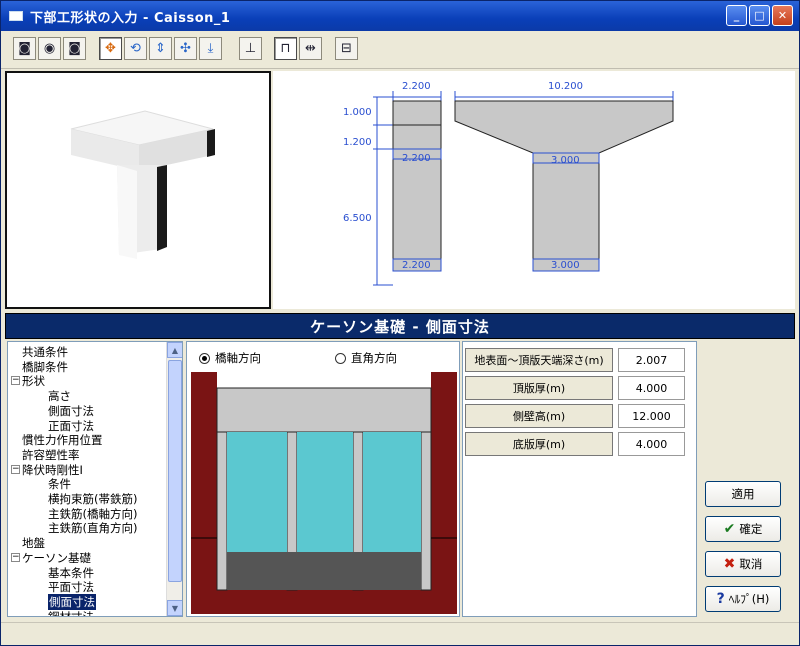 This screenshot has width=800, height=646. Describe the element at coordinates (539, 444) in the screenshot. I see `param-label-bottom-slab: 底版厚(m)` at that location.